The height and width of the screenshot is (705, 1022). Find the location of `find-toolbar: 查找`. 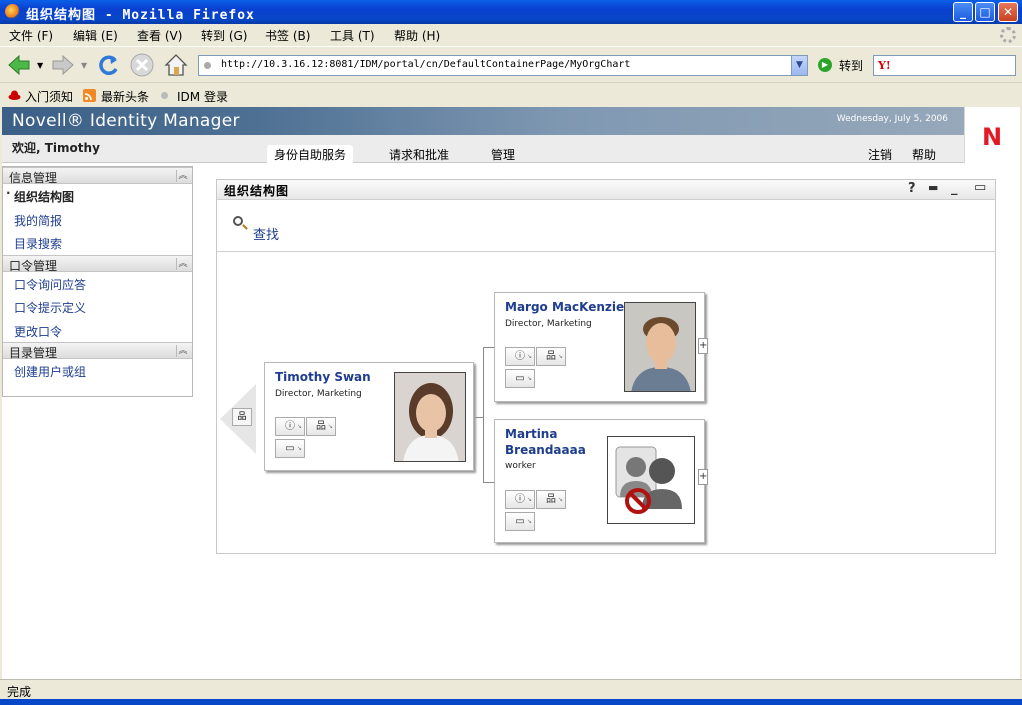

find-toolbar: 查找 is located at coordinates (606, 226).